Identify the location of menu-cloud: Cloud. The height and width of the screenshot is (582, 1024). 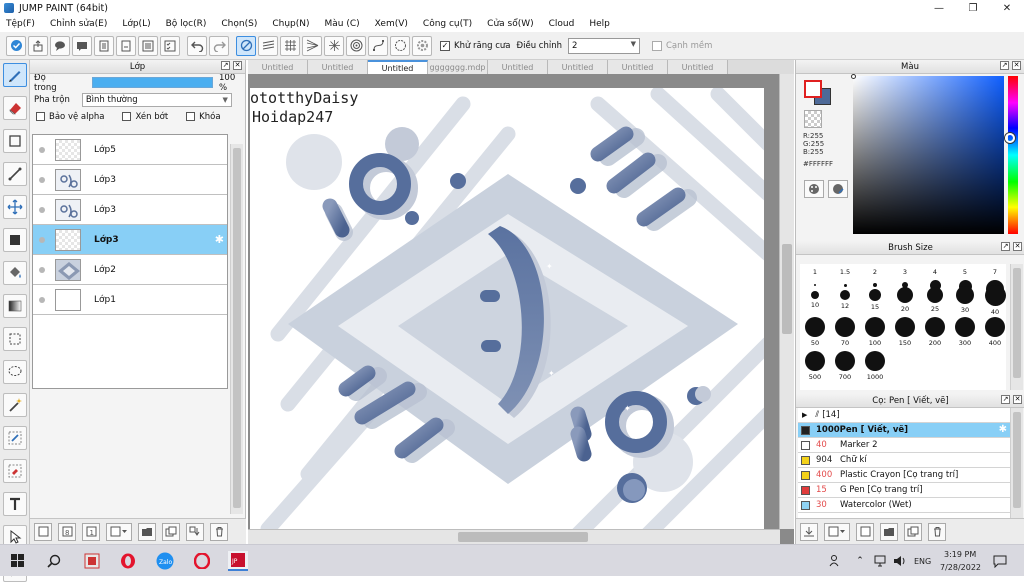
(562, 24).